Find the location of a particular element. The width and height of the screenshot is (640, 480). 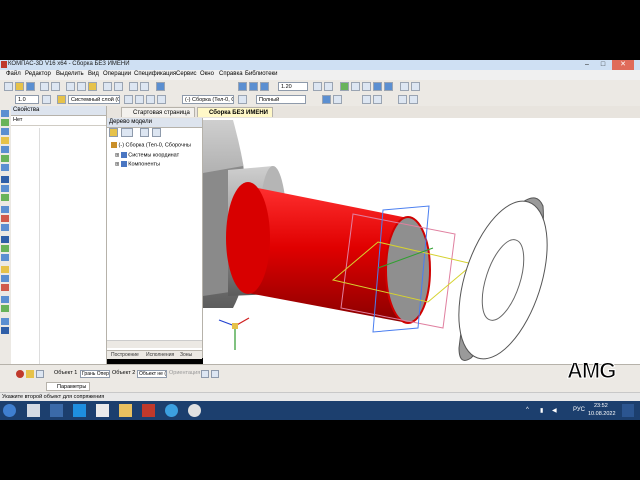

clock-date: 10.08.2022 is located at coordinates (602, 414).